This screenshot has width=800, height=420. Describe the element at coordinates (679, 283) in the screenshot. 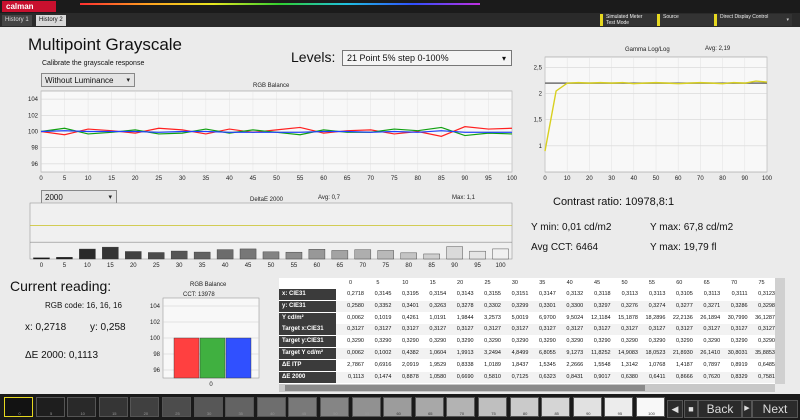

I see `table-column-header: 60` at that location.